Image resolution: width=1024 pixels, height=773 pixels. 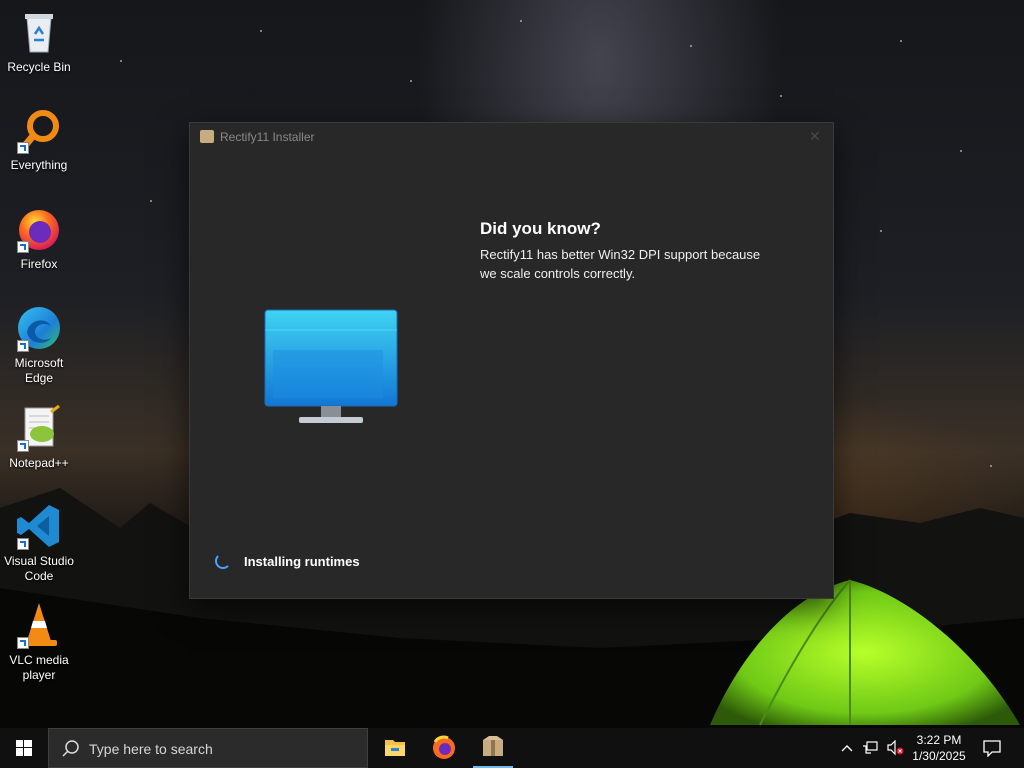 I want to click on clock-date: 1/30/2025, so click(x=939, y=756).